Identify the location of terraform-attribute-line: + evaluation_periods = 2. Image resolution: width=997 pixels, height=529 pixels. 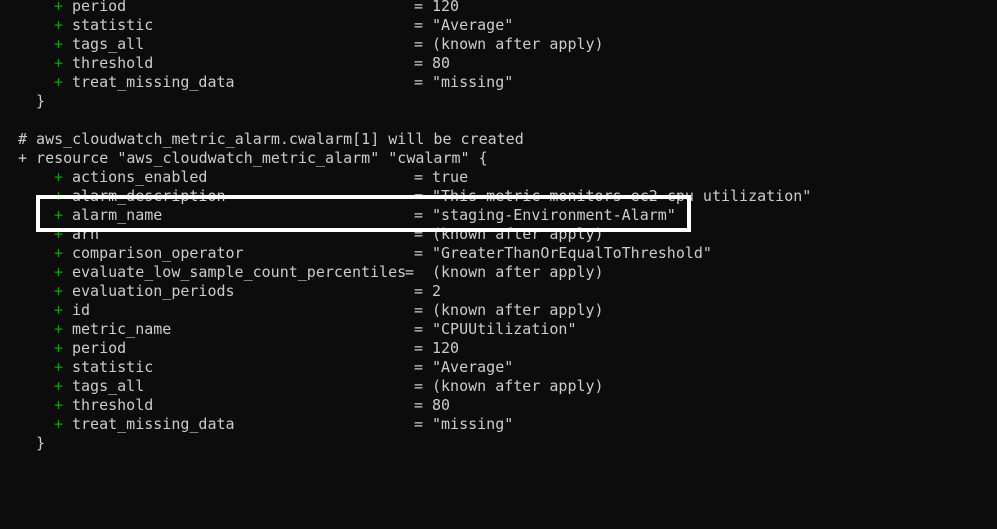
(220, 291).